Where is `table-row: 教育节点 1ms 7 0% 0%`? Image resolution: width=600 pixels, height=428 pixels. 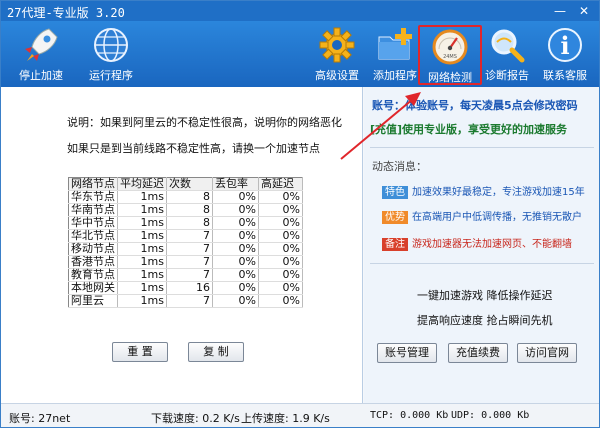 table-row: 教育节点 1ms 7 0% 0% is located at coordinates (185, 275).